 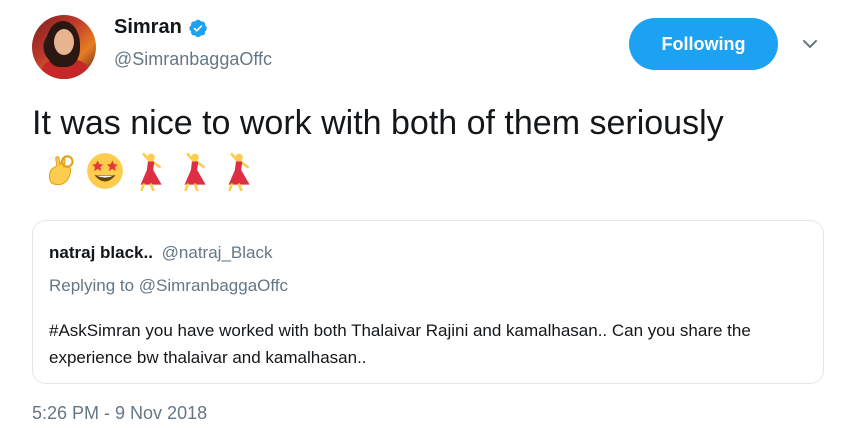 I want to click on verified-badge-icon, so click(x=198, y=28).